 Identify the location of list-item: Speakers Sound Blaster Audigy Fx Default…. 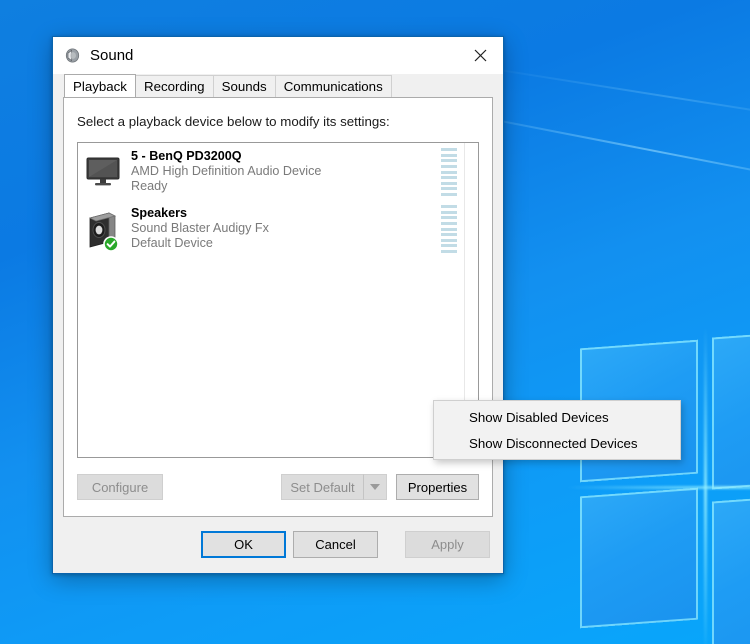
(278, 228).